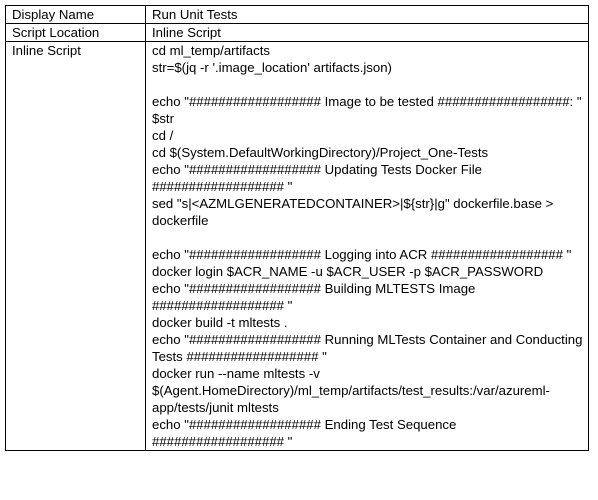 Image resolution: width=598 pixels, height=500 pixels. I want to click on table-row-script-location: Script Location Inline Script, so click(297, 32).